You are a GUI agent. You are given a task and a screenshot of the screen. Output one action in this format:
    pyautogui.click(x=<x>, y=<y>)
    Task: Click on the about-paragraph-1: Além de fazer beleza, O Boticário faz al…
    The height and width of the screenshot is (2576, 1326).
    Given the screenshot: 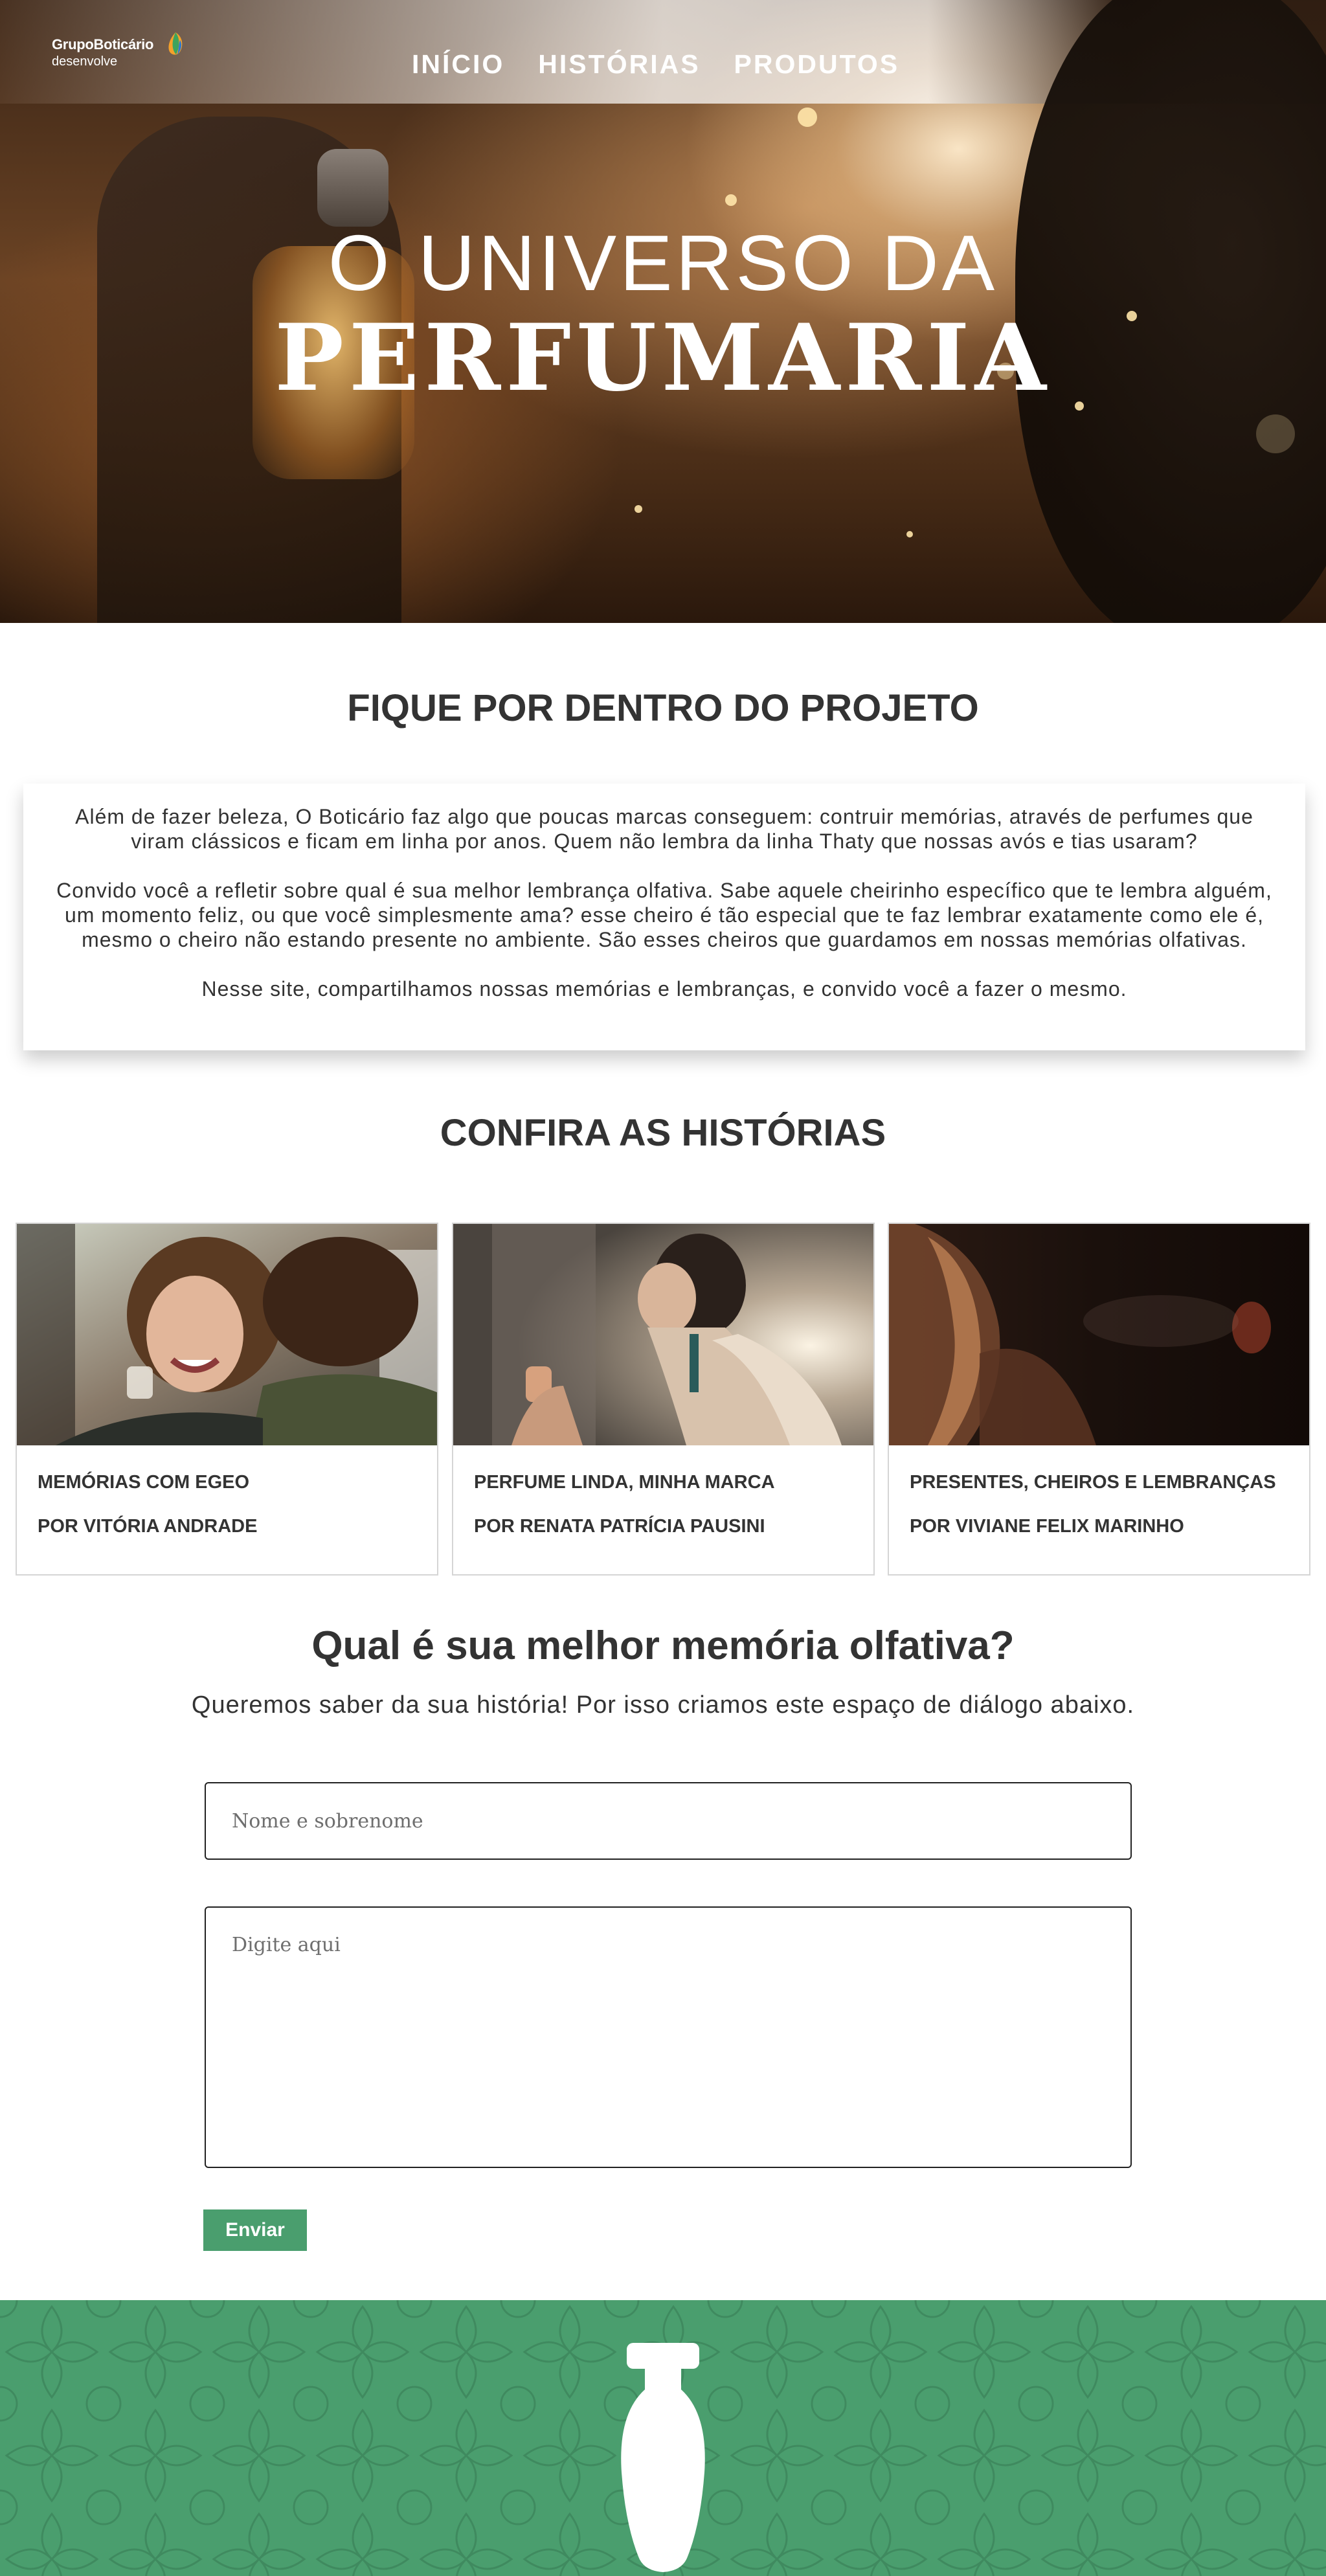 What is the action you would take?
    pyautogui.click(x=664, y=829)
    